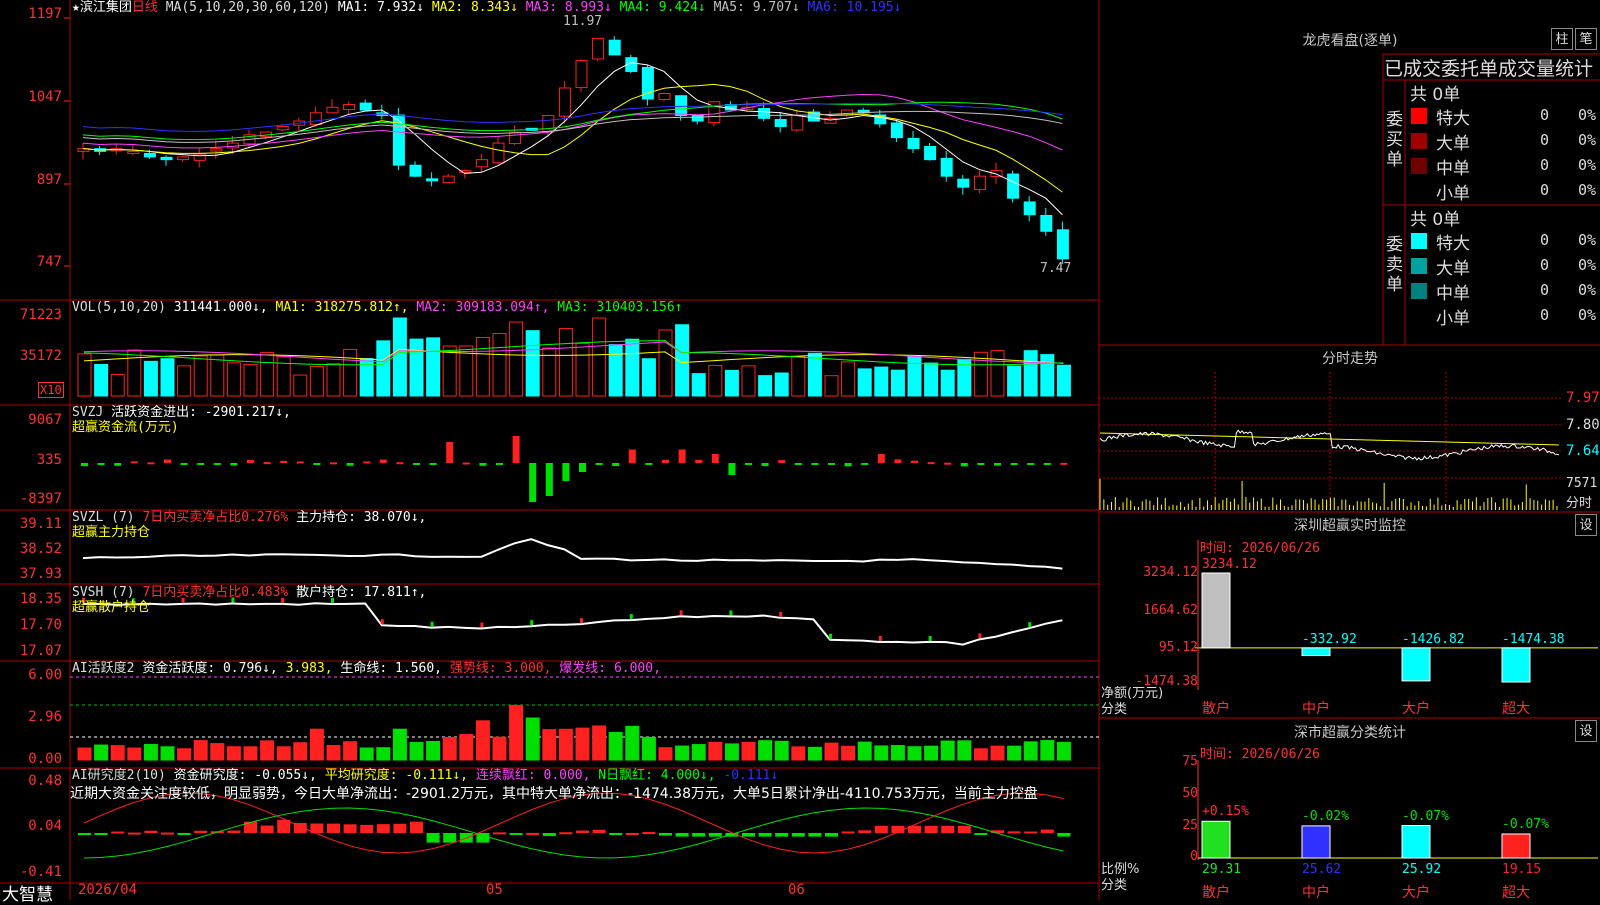  What do you see at coordinates (1562, 39) in the screenshot?
I see `bar-mode-button: 柱` at bounding box center [1562, 39].